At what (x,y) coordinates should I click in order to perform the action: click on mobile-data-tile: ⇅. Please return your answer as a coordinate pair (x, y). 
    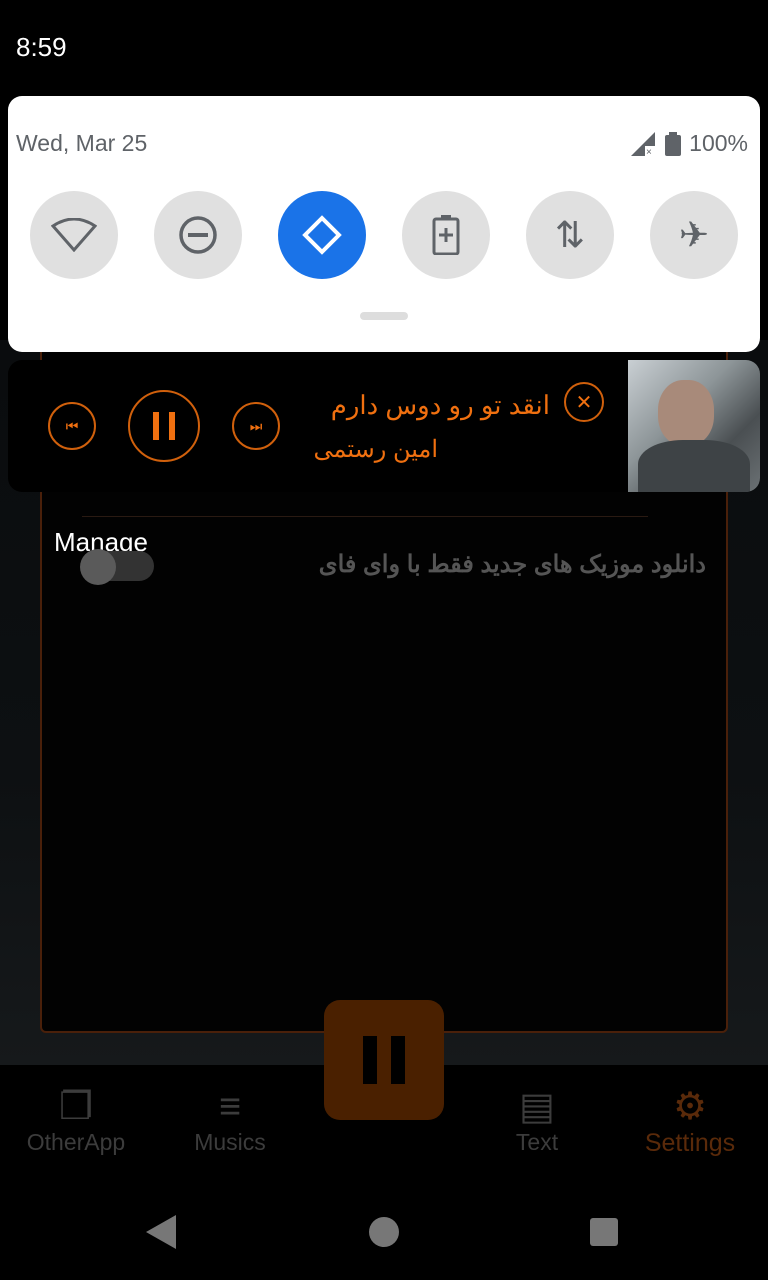
    Looking at the image, I should click on (570, 235).